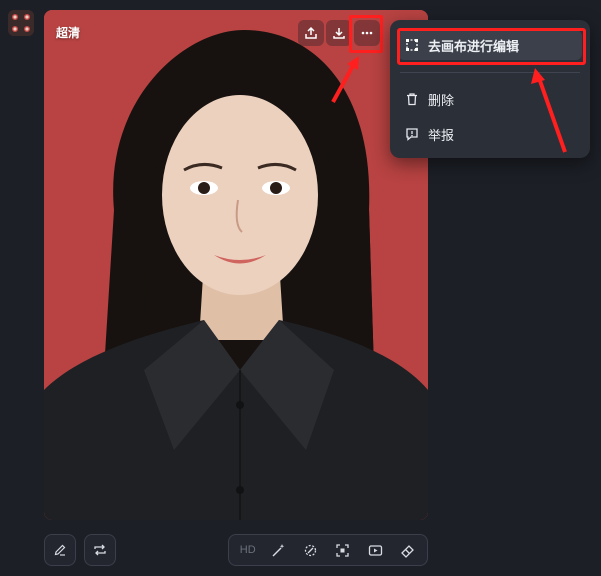  I want to click on bottom-left-actions, so click(84, 550).